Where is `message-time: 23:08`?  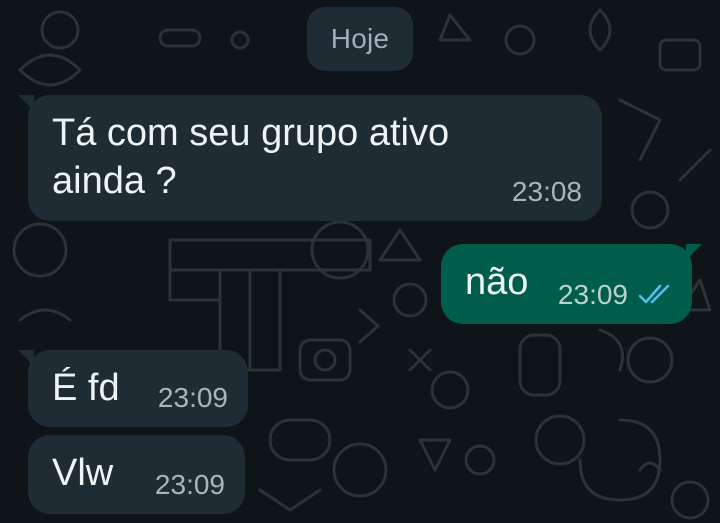
message-time: 23:08 is located at coordinates (546, 191).